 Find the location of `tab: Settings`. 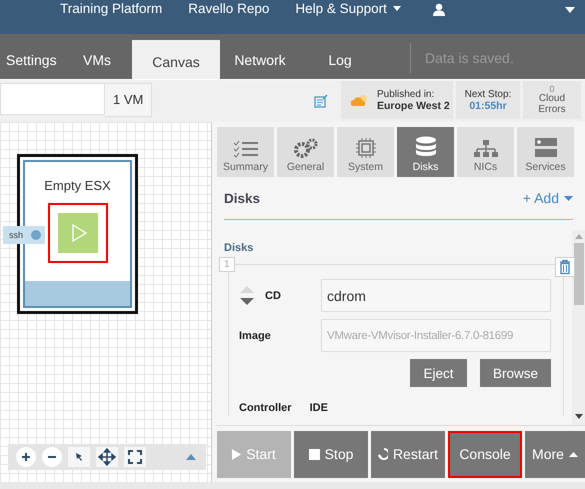

tab: Settings is located at coordinates (31, 59).